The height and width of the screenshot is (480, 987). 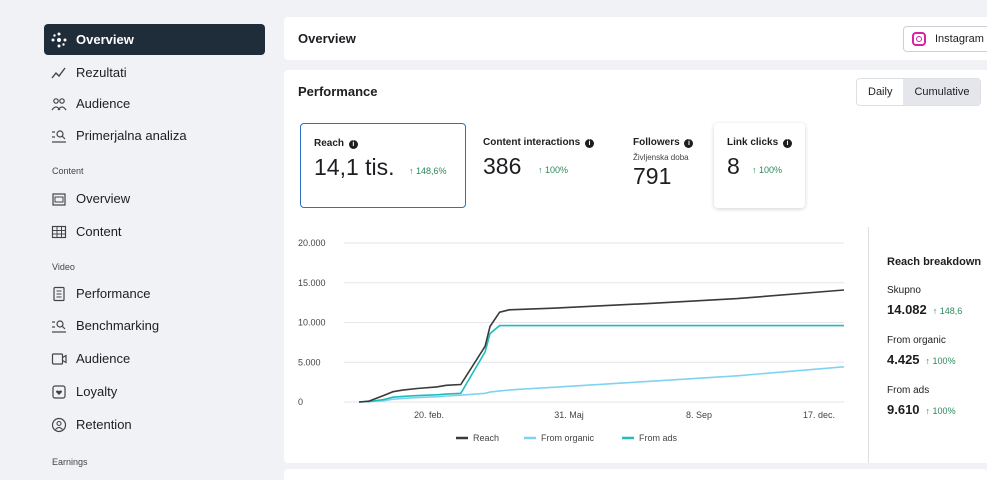 I want to click on chart-divider, so click(x=868, y=345).